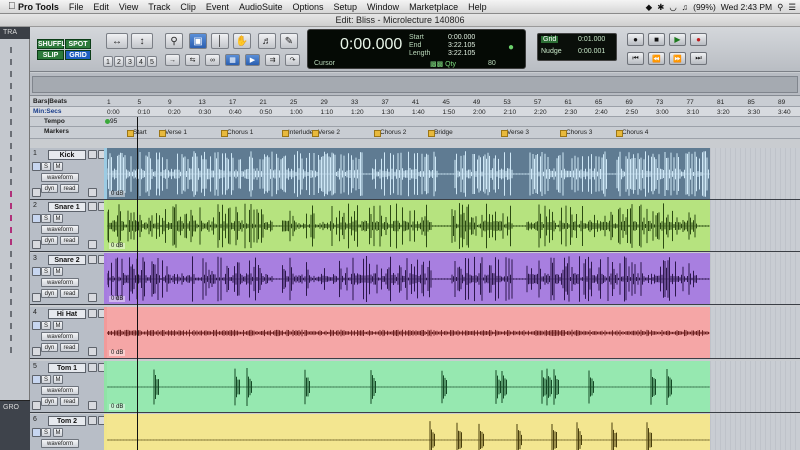  What do you see at coordinates (267, 41) in the screenshot?
I see `scrubber-tool-icon: ♬` at bounding box center [267, 41].